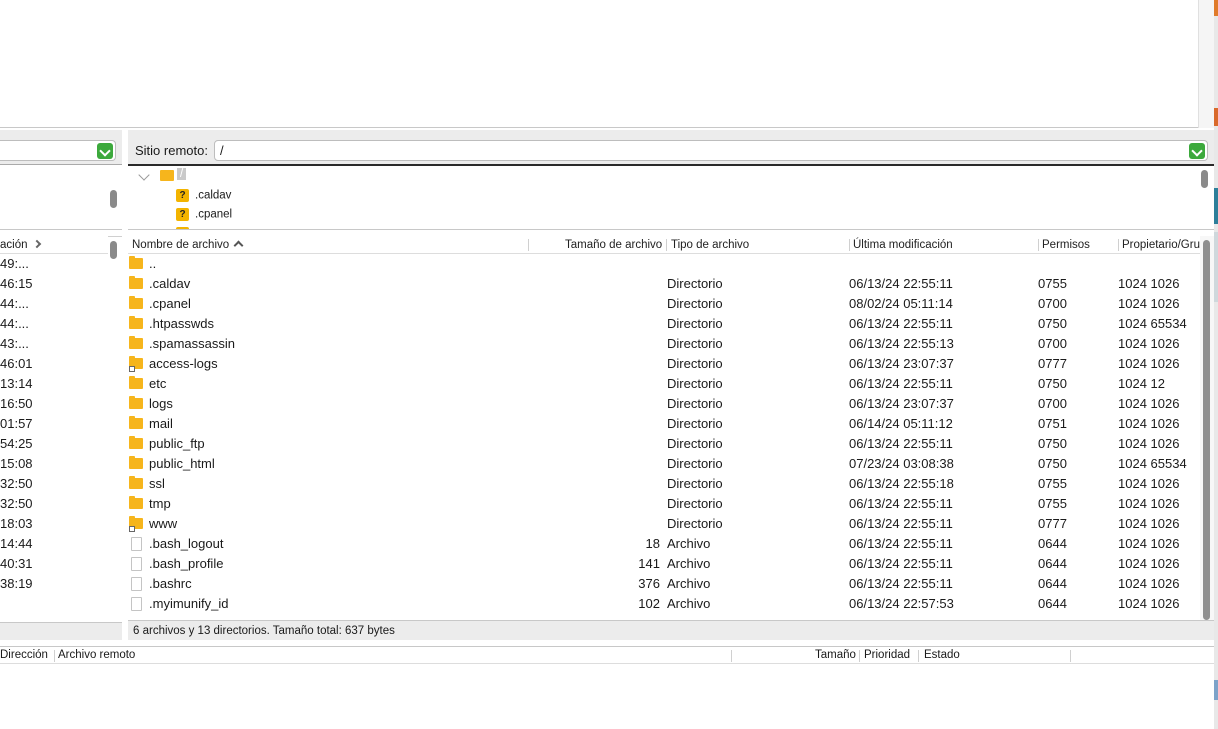 The width and height of the screenshot is (1218, 729). Describe the element at coordinates (54, 245) in the screenshot. I see `local-column-header: ación` at that location.